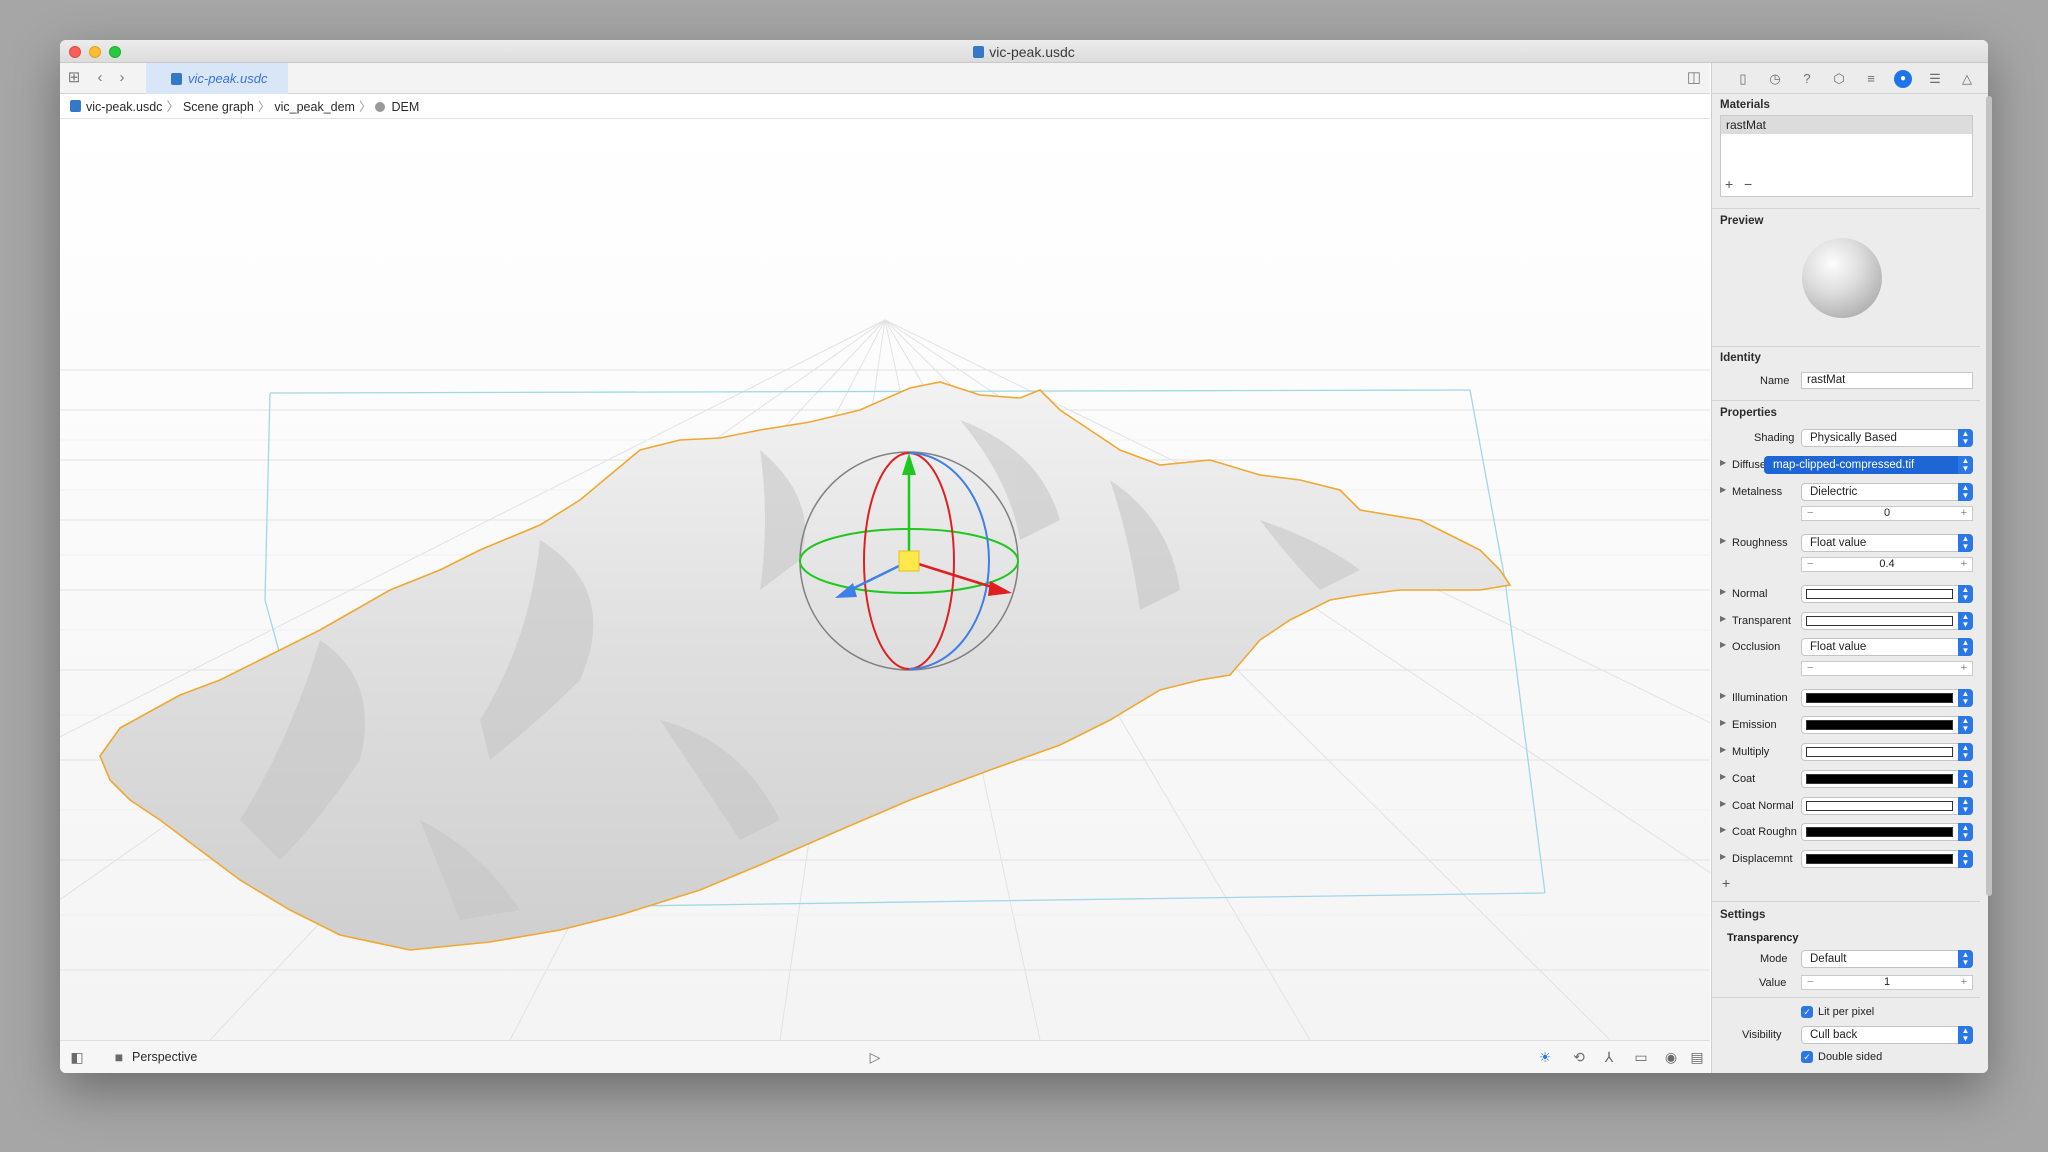 This screenshot has height=1152, width=2048. I want to click on transparent-color-well: ▲ ▼, so click(1887, 621).